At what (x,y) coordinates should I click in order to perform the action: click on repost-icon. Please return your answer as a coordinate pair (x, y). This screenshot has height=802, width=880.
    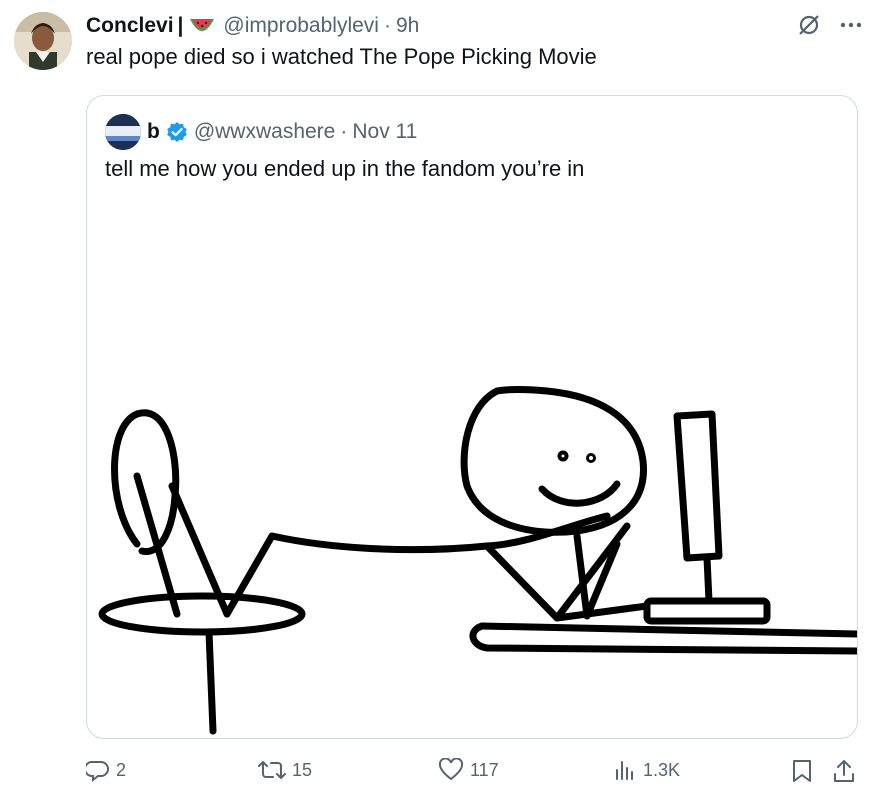
    Looking at the image, I should click on (272, 770).